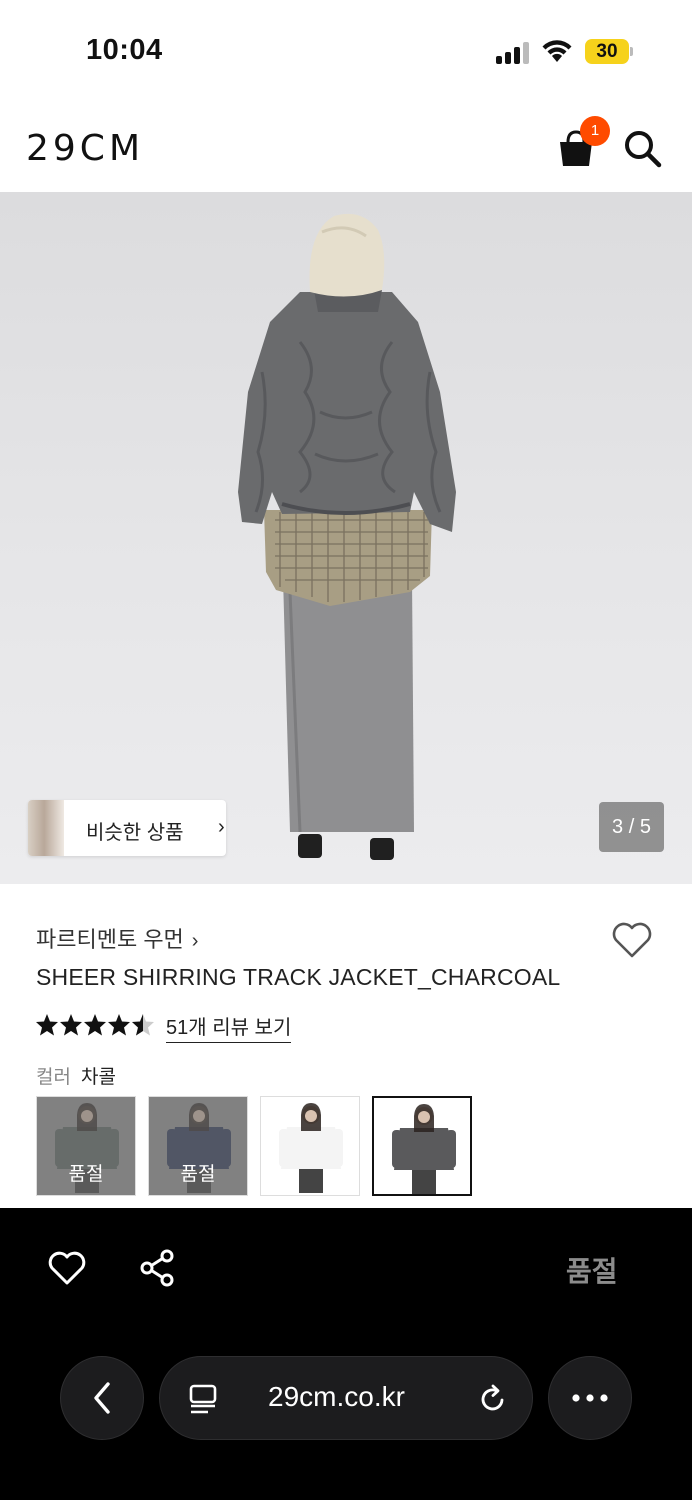 The height and width of the screenshot is (1500, 692). I want to click on chevron-left-icon, so click(102, 1398).